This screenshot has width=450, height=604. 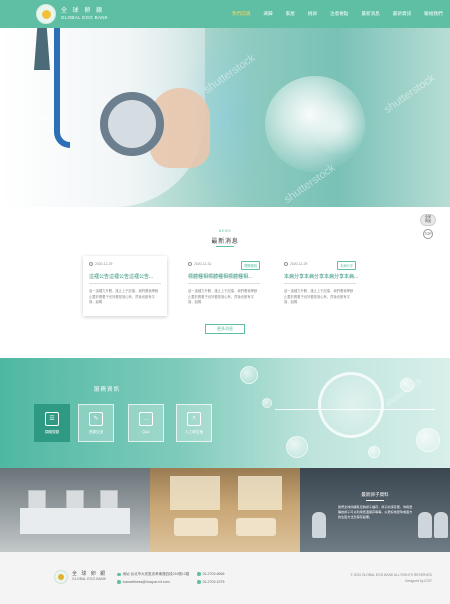 I want to click on footer-logo: 全 球 卵 銀 GLOBAL EGG BANK, so click(x=80, y=577).